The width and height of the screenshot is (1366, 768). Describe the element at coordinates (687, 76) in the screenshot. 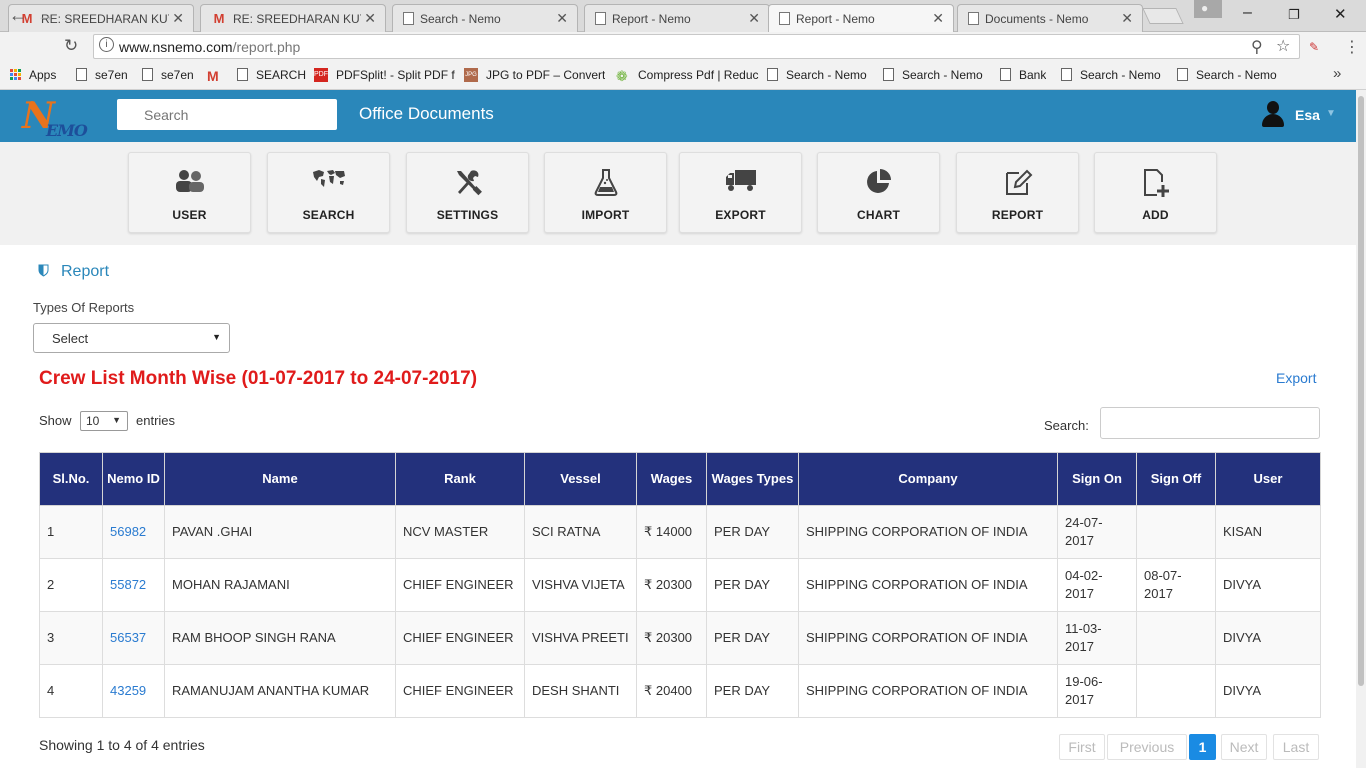

I see `bookmark-item: ❁ Compress Pdf | Reduc` at that location.